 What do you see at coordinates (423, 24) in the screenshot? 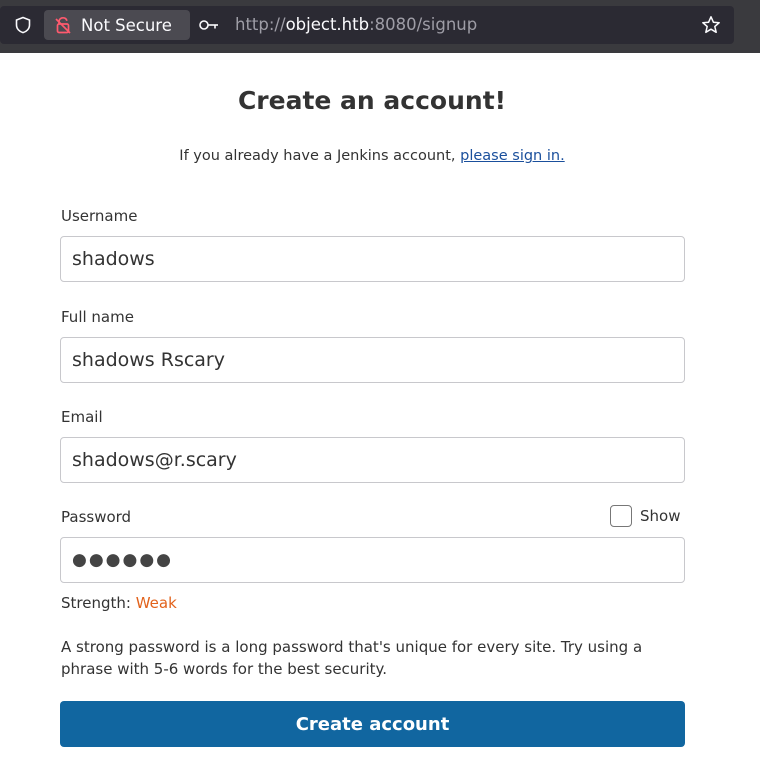
I see `url-path: :8080/signup` at bounding box center [423, 24].